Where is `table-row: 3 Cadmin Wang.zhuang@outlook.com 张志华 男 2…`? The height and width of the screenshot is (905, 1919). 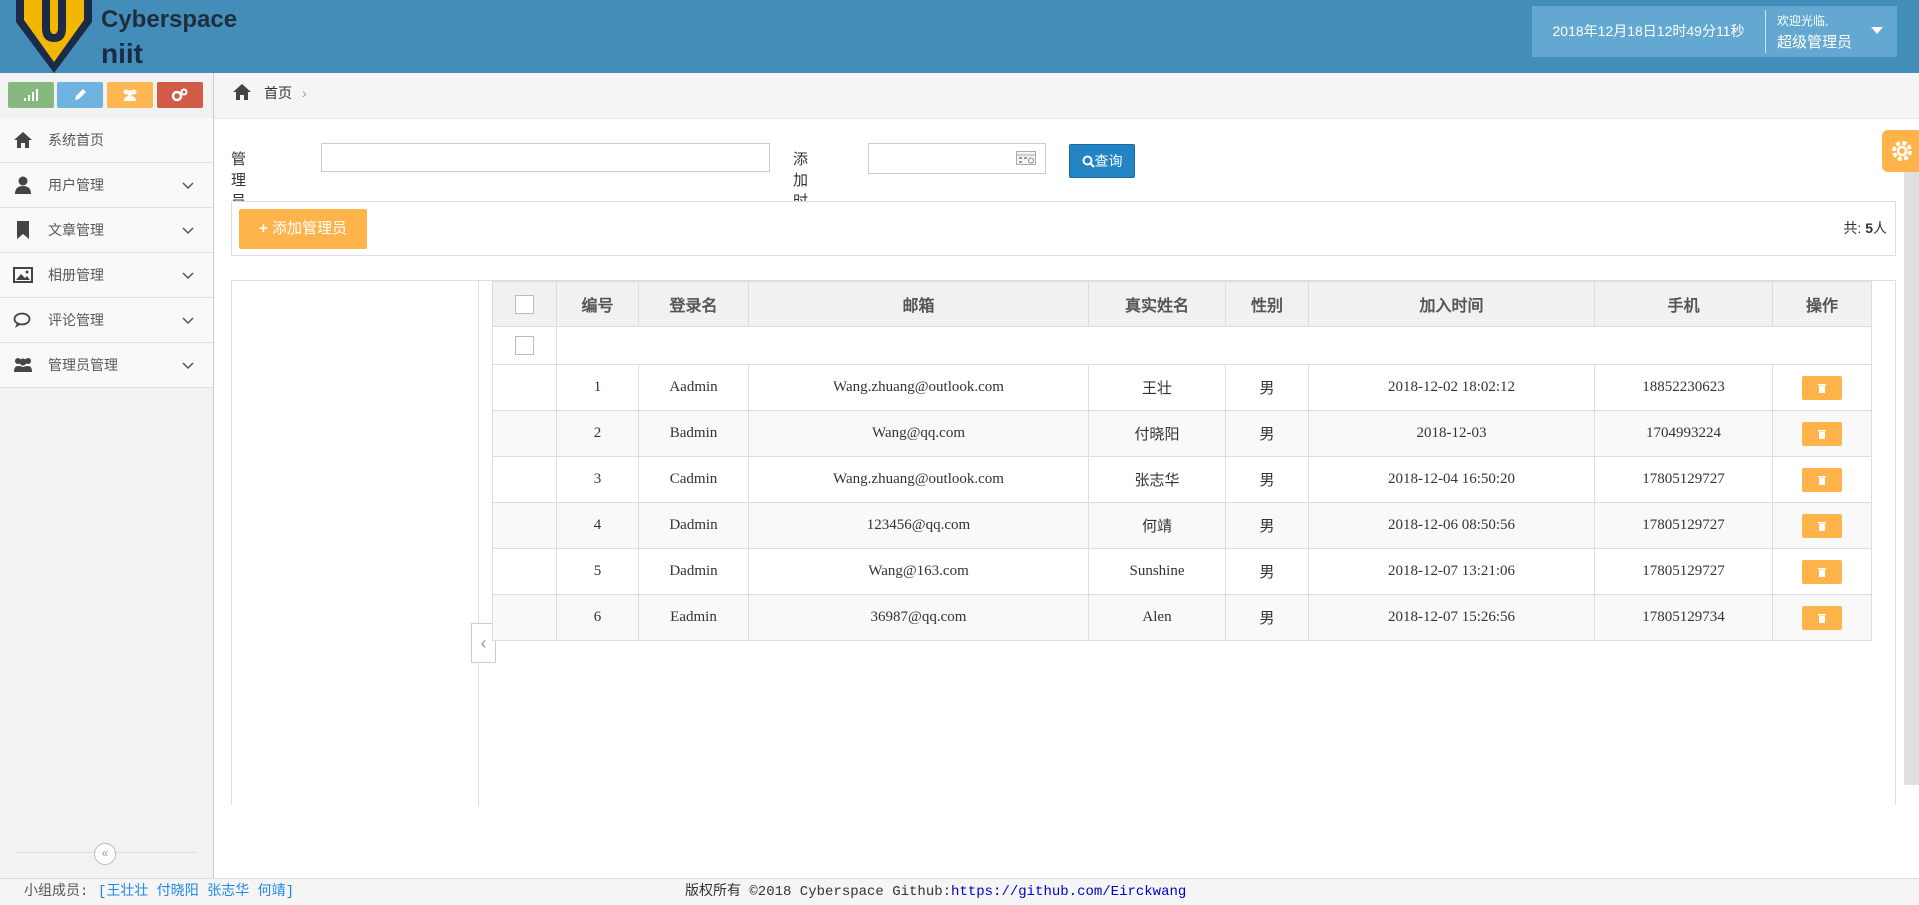
table-row: 3 Cadmin Wang.zhuang@outlook.com 张志华 男 2… is located at coordinates (1182, 479).